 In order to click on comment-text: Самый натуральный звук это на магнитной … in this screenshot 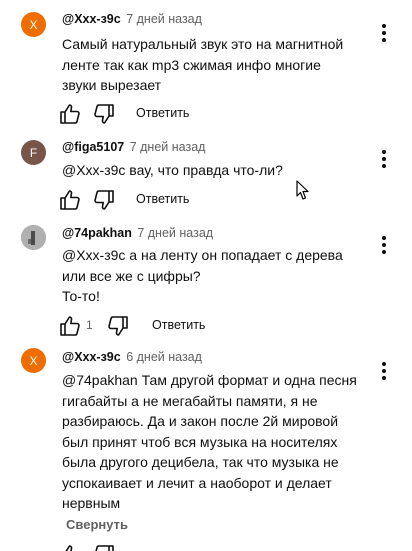, I will do `click(203, 64)`.